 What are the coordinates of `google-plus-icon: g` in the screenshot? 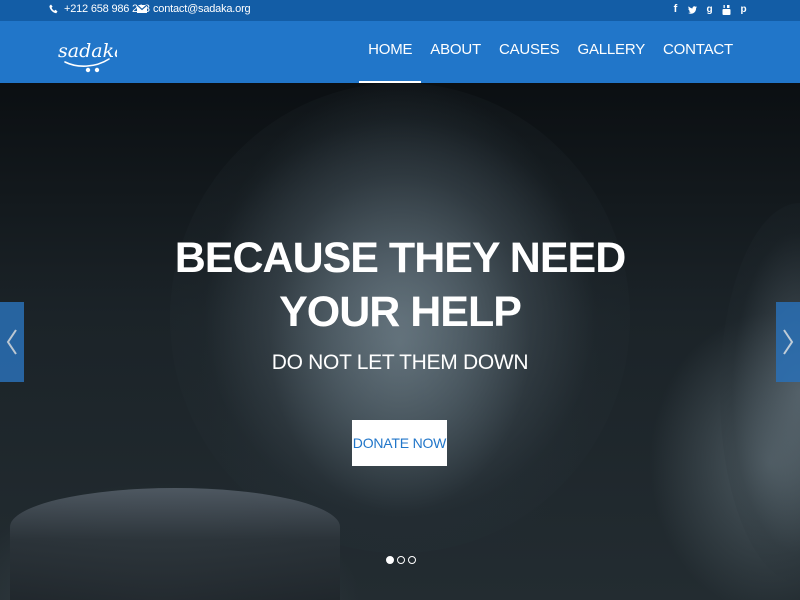 It's located at (709, 9).